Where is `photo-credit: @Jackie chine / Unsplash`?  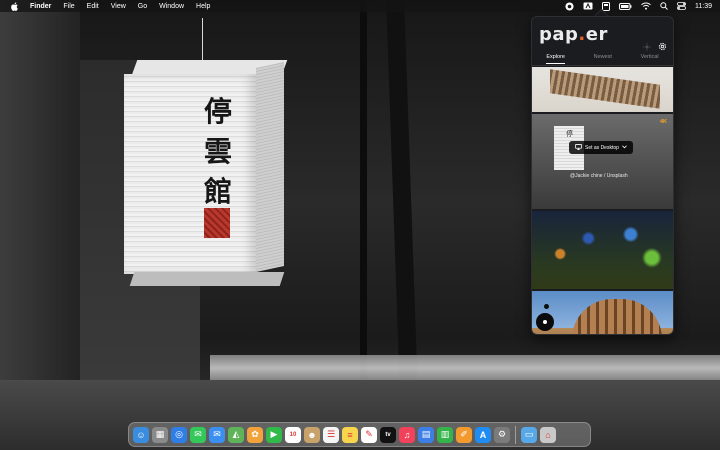
photo-credit: @Jackie chine / Unsplash is located at coordinates (599, 176).